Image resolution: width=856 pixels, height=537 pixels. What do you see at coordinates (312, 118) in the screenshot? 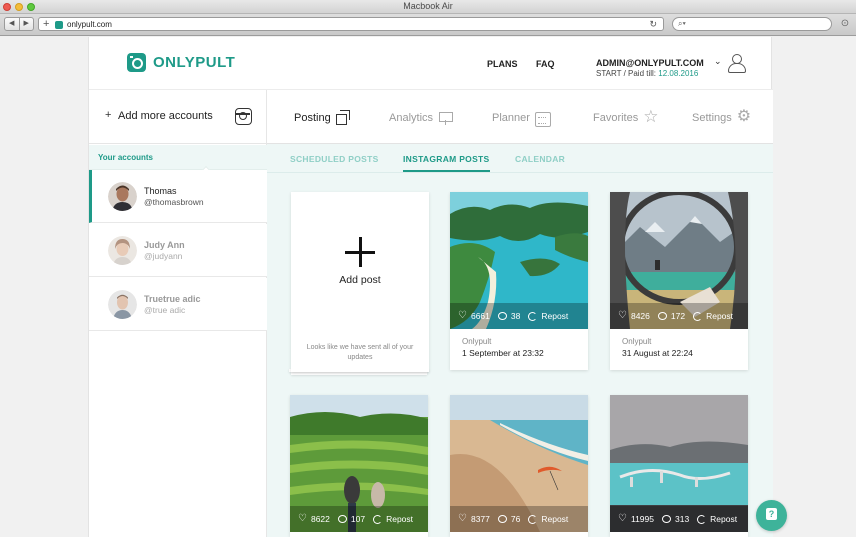
I see `tab-label: Posting` at bounding box center [312, 118].